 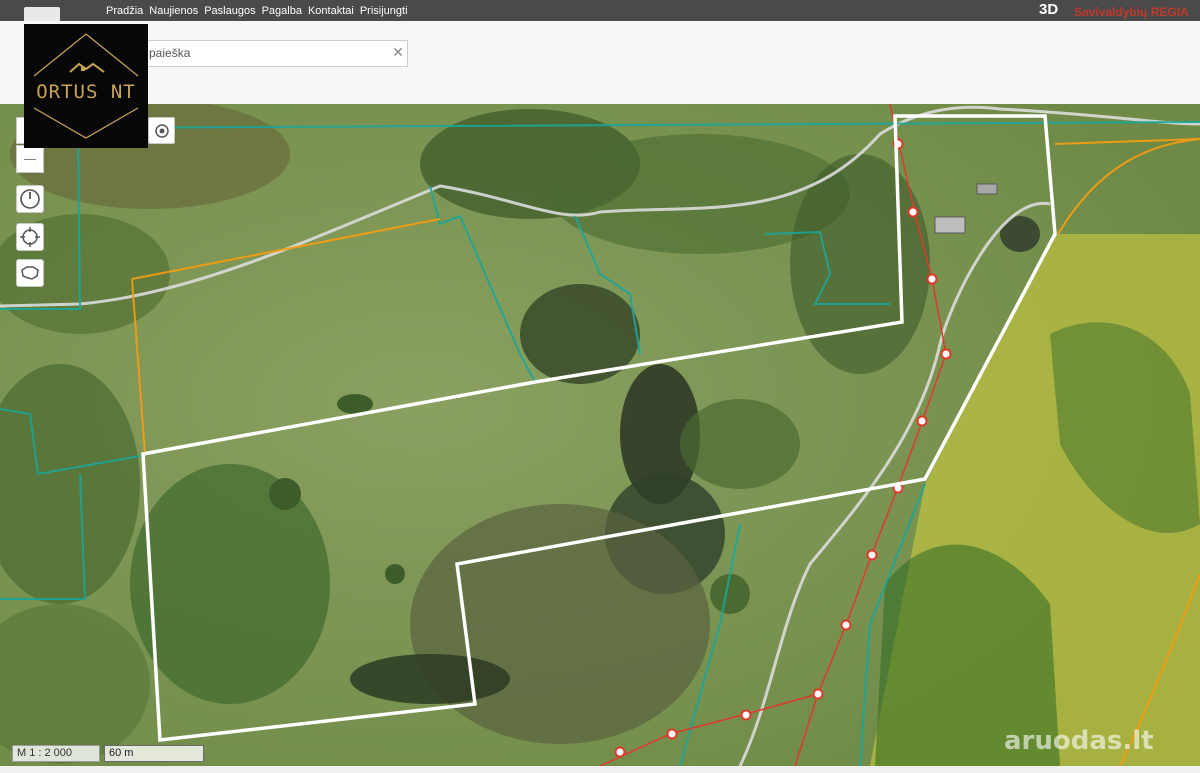 What do you see at coordinates (274, 53) in the screenshot?
I see `search-input: paieška` at bounding box center [274, 53].